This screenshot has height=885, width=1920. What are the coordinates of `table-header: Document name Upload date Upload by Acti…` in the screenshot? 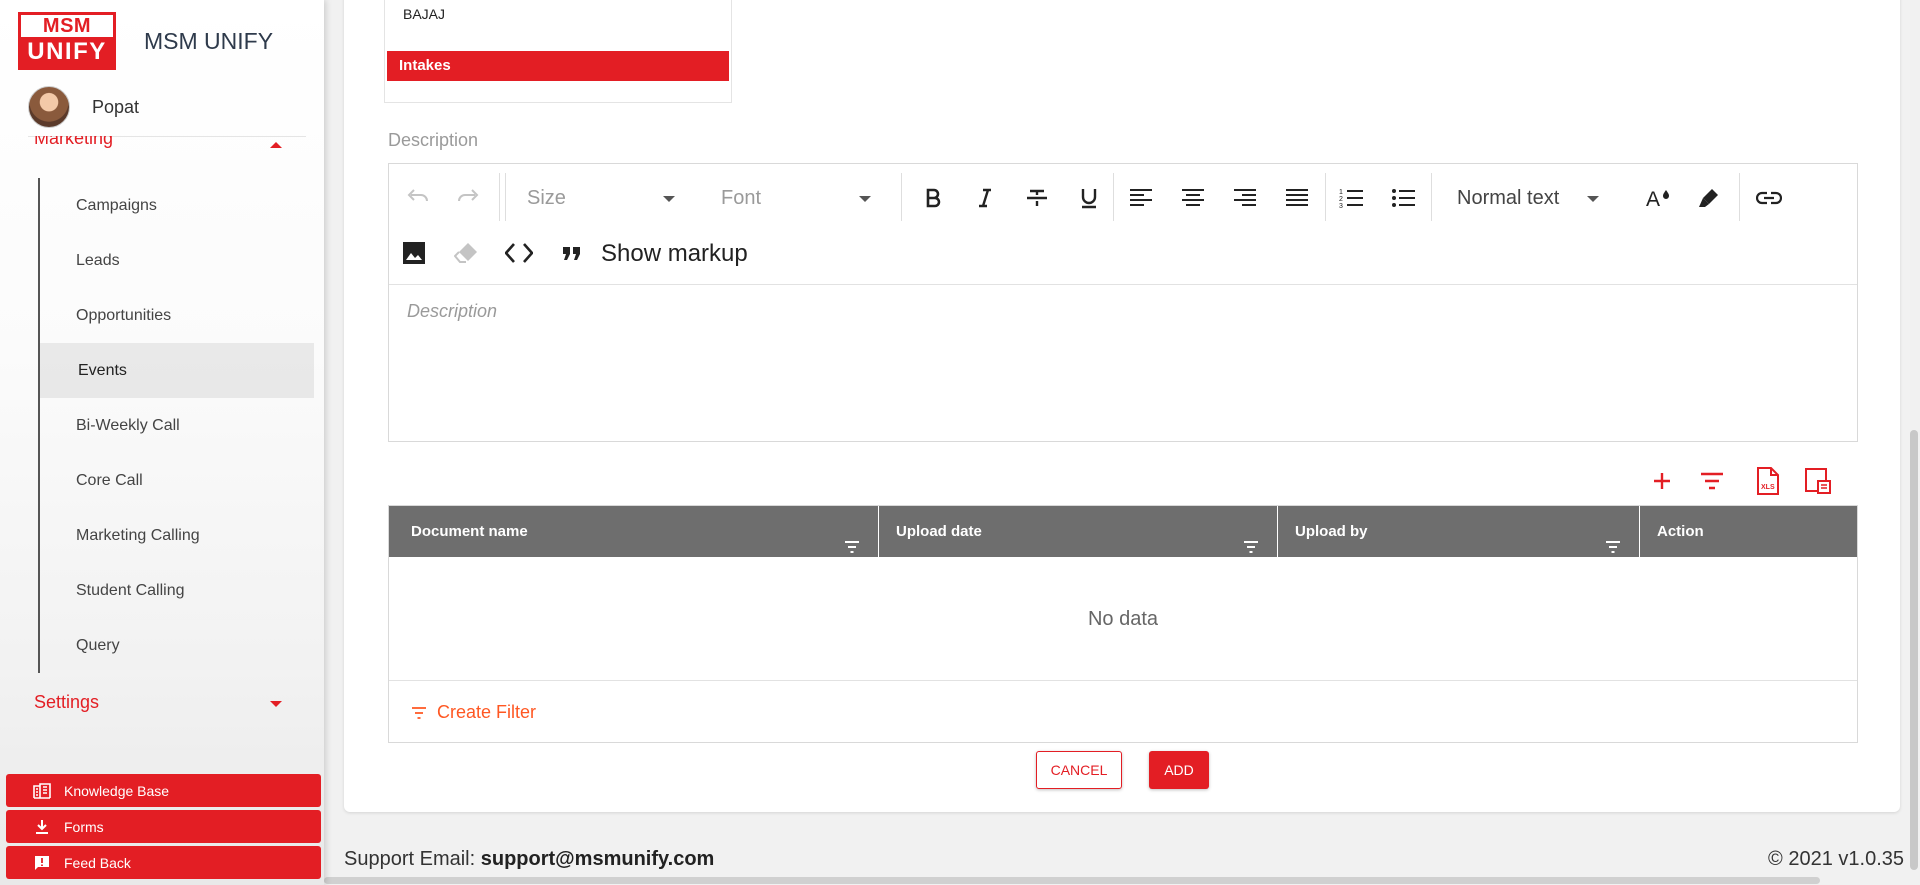 It's located at (1123, 531).